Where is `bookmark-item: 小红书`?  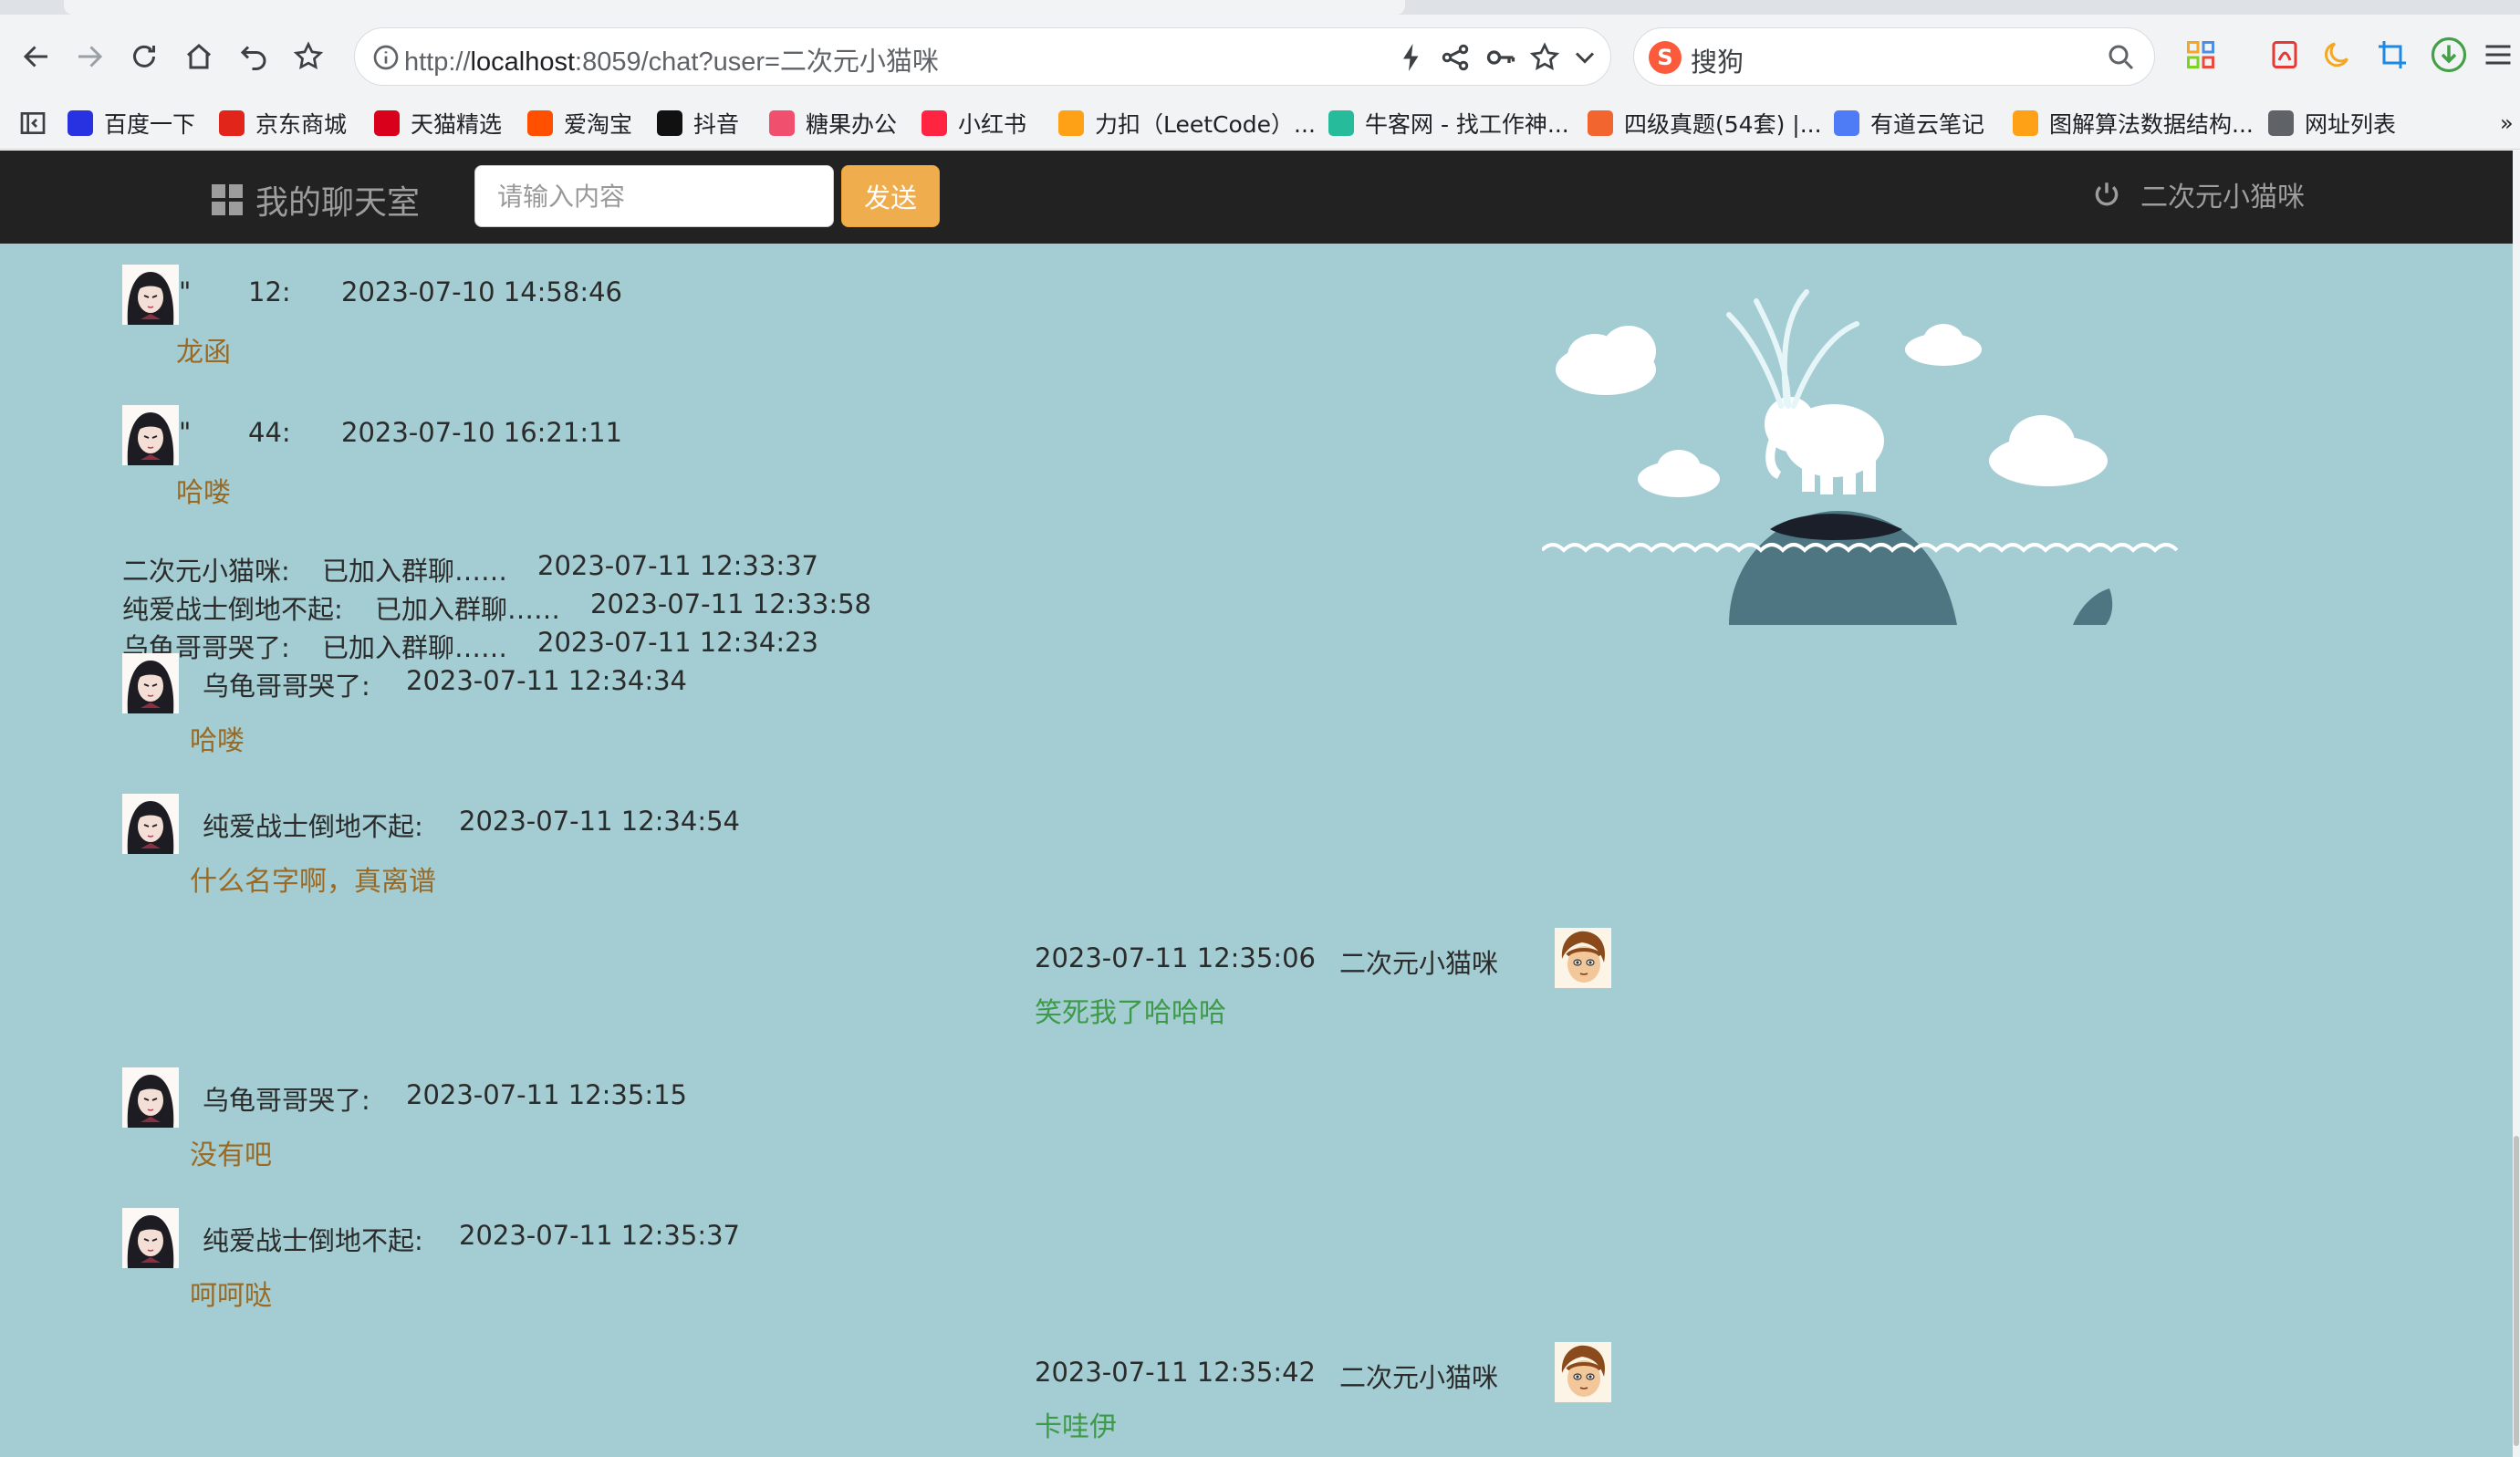 bookmark-item: 小红书 is located at coordinates (974, 123).